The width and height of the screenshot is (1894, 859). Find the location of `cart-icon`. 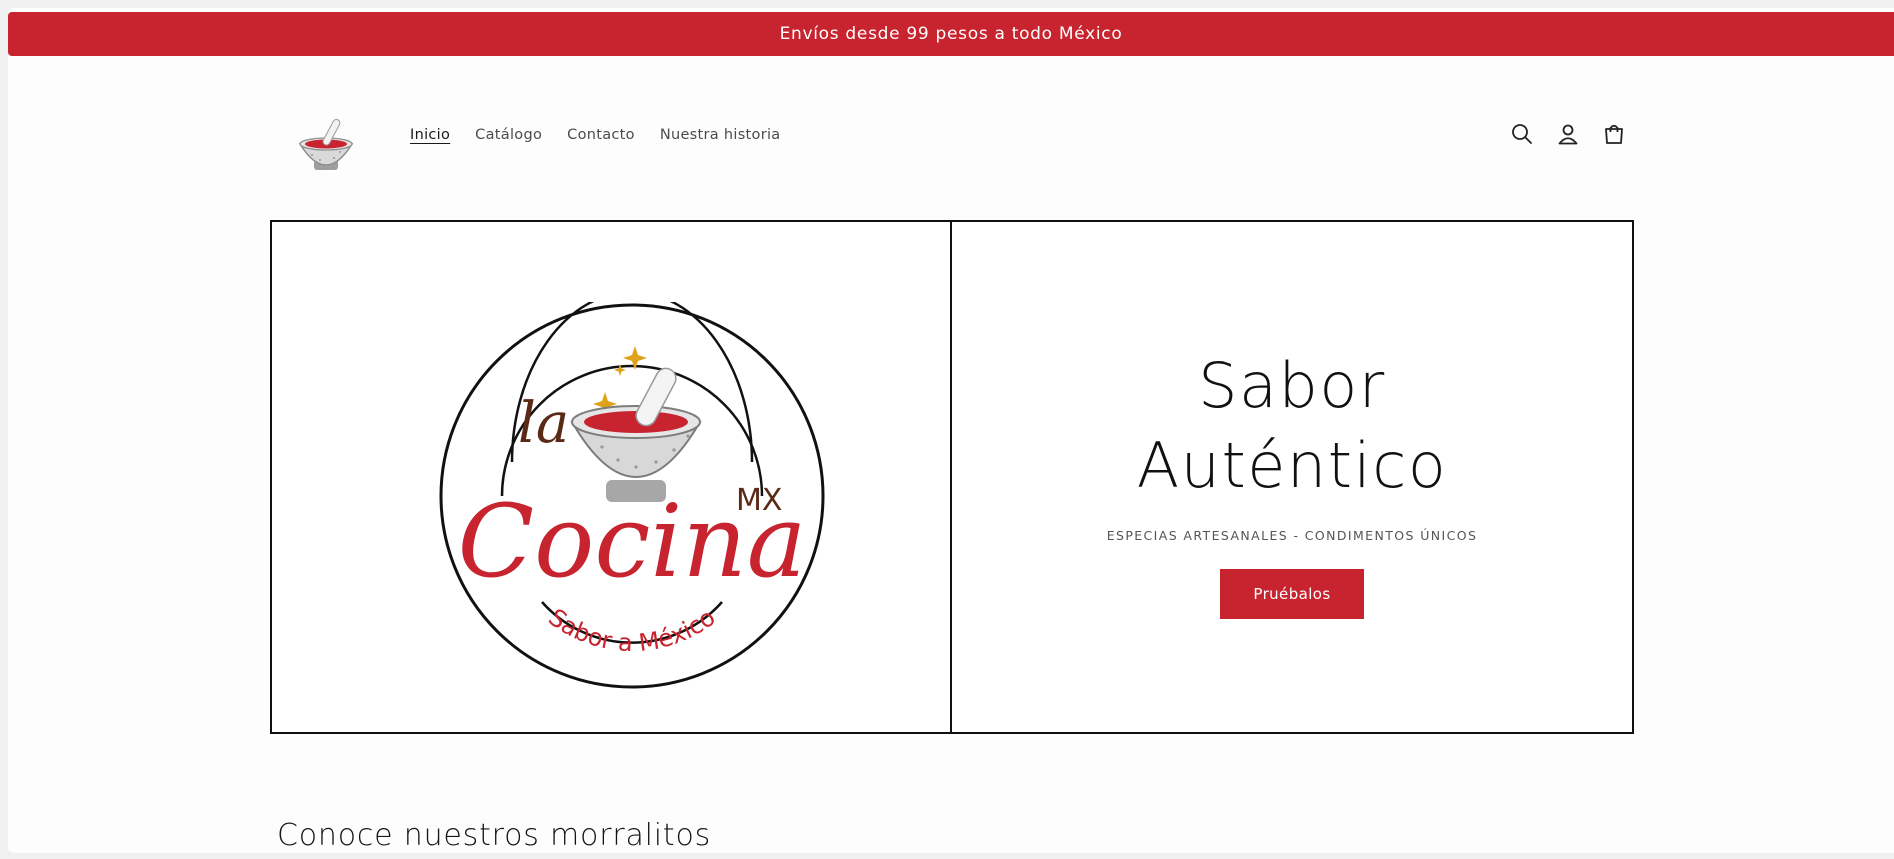

cart-icon is located at coordinates (1614, 134).